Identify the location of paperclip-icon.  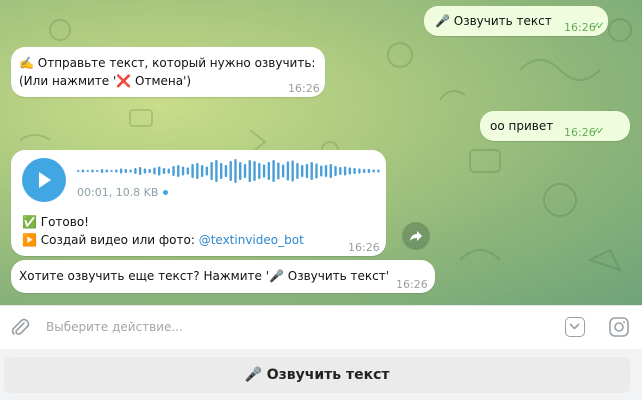
(20, 328).